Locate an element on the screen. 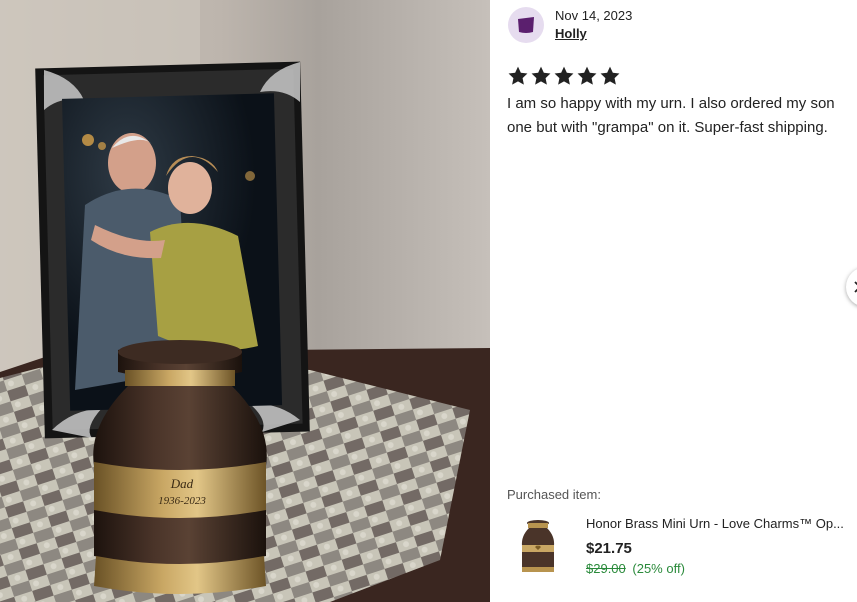  reviewer-name-link: Holly is located at coordinates (571, 33).